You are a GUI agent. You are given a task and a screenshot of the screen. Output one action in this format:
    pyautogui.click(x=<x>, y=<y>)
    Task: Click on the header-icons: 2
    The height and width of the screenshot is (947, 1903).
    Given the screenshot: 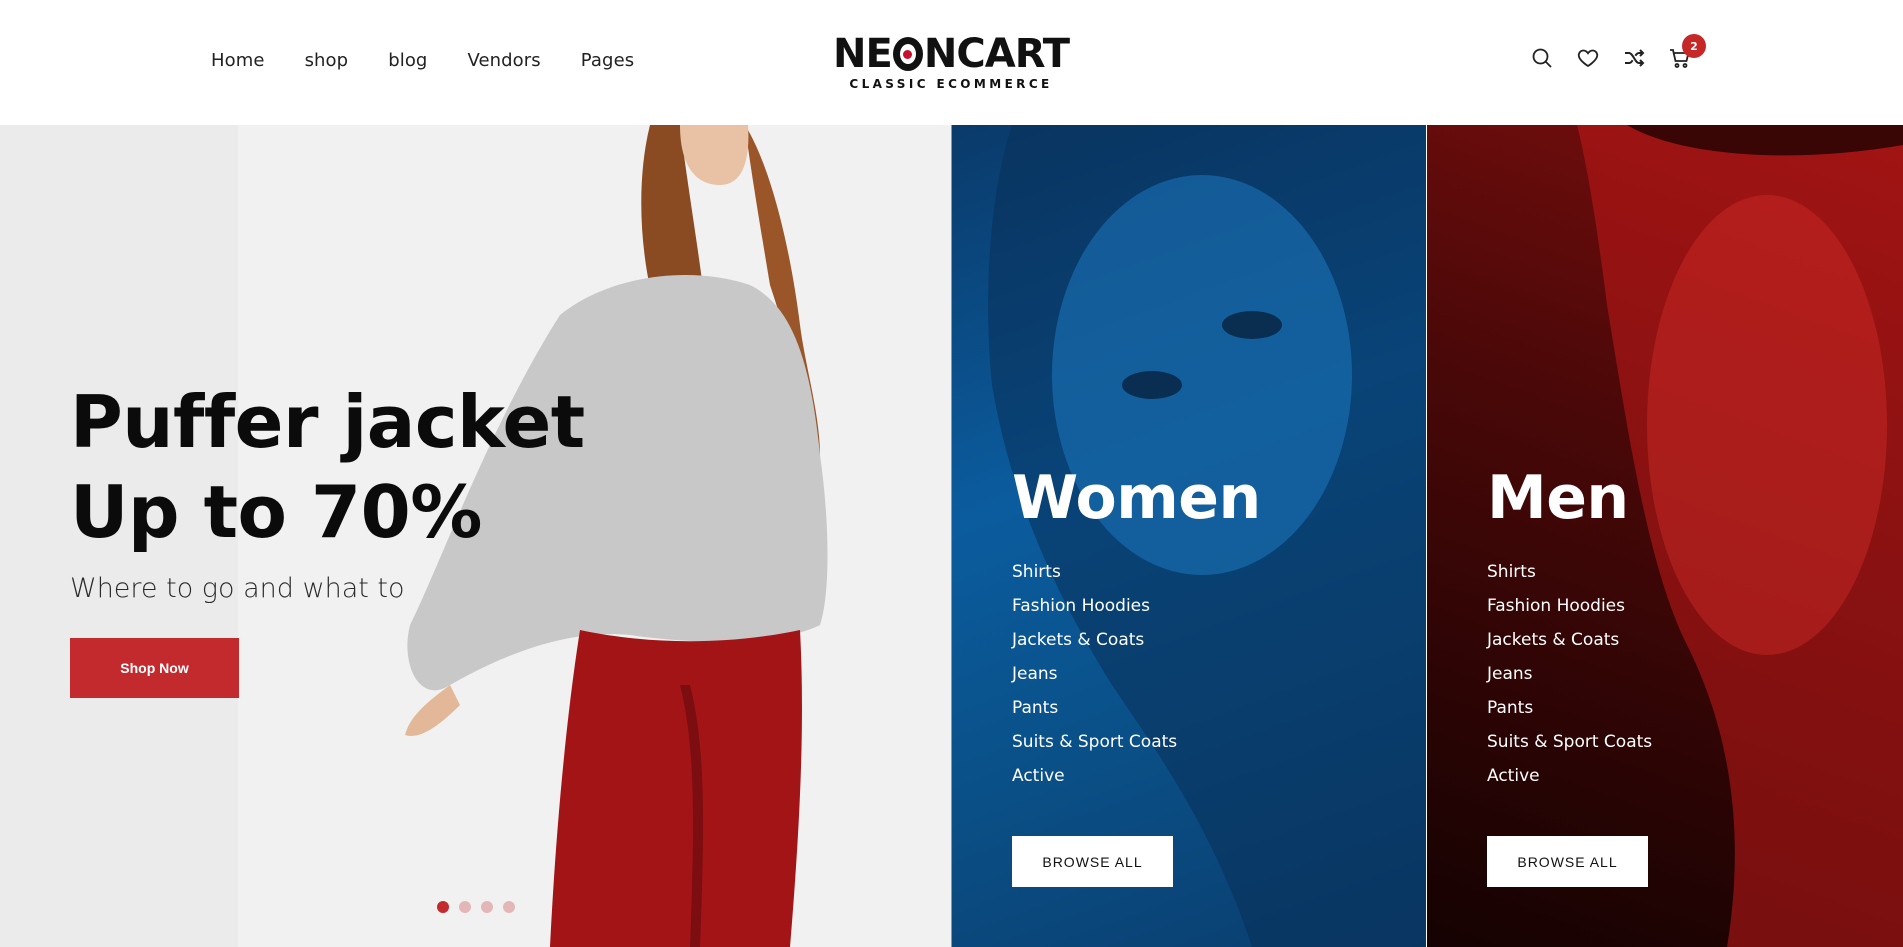 What is the action you would take?
    pyautogui.click(x=1618, y=52)
    